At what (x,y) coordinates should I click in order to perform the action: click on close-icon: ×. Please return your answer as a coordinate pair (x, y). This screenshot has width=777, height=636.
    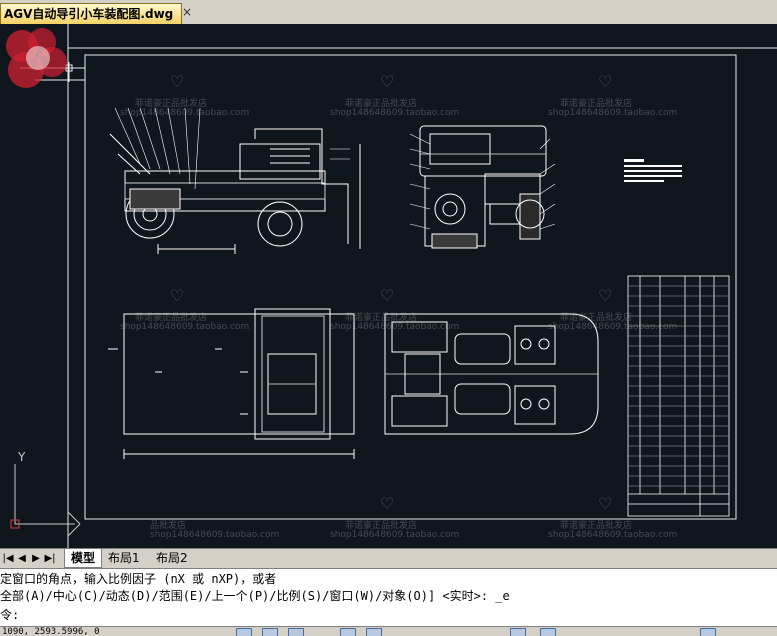
    Looking at the image, I should click on (187, 12).